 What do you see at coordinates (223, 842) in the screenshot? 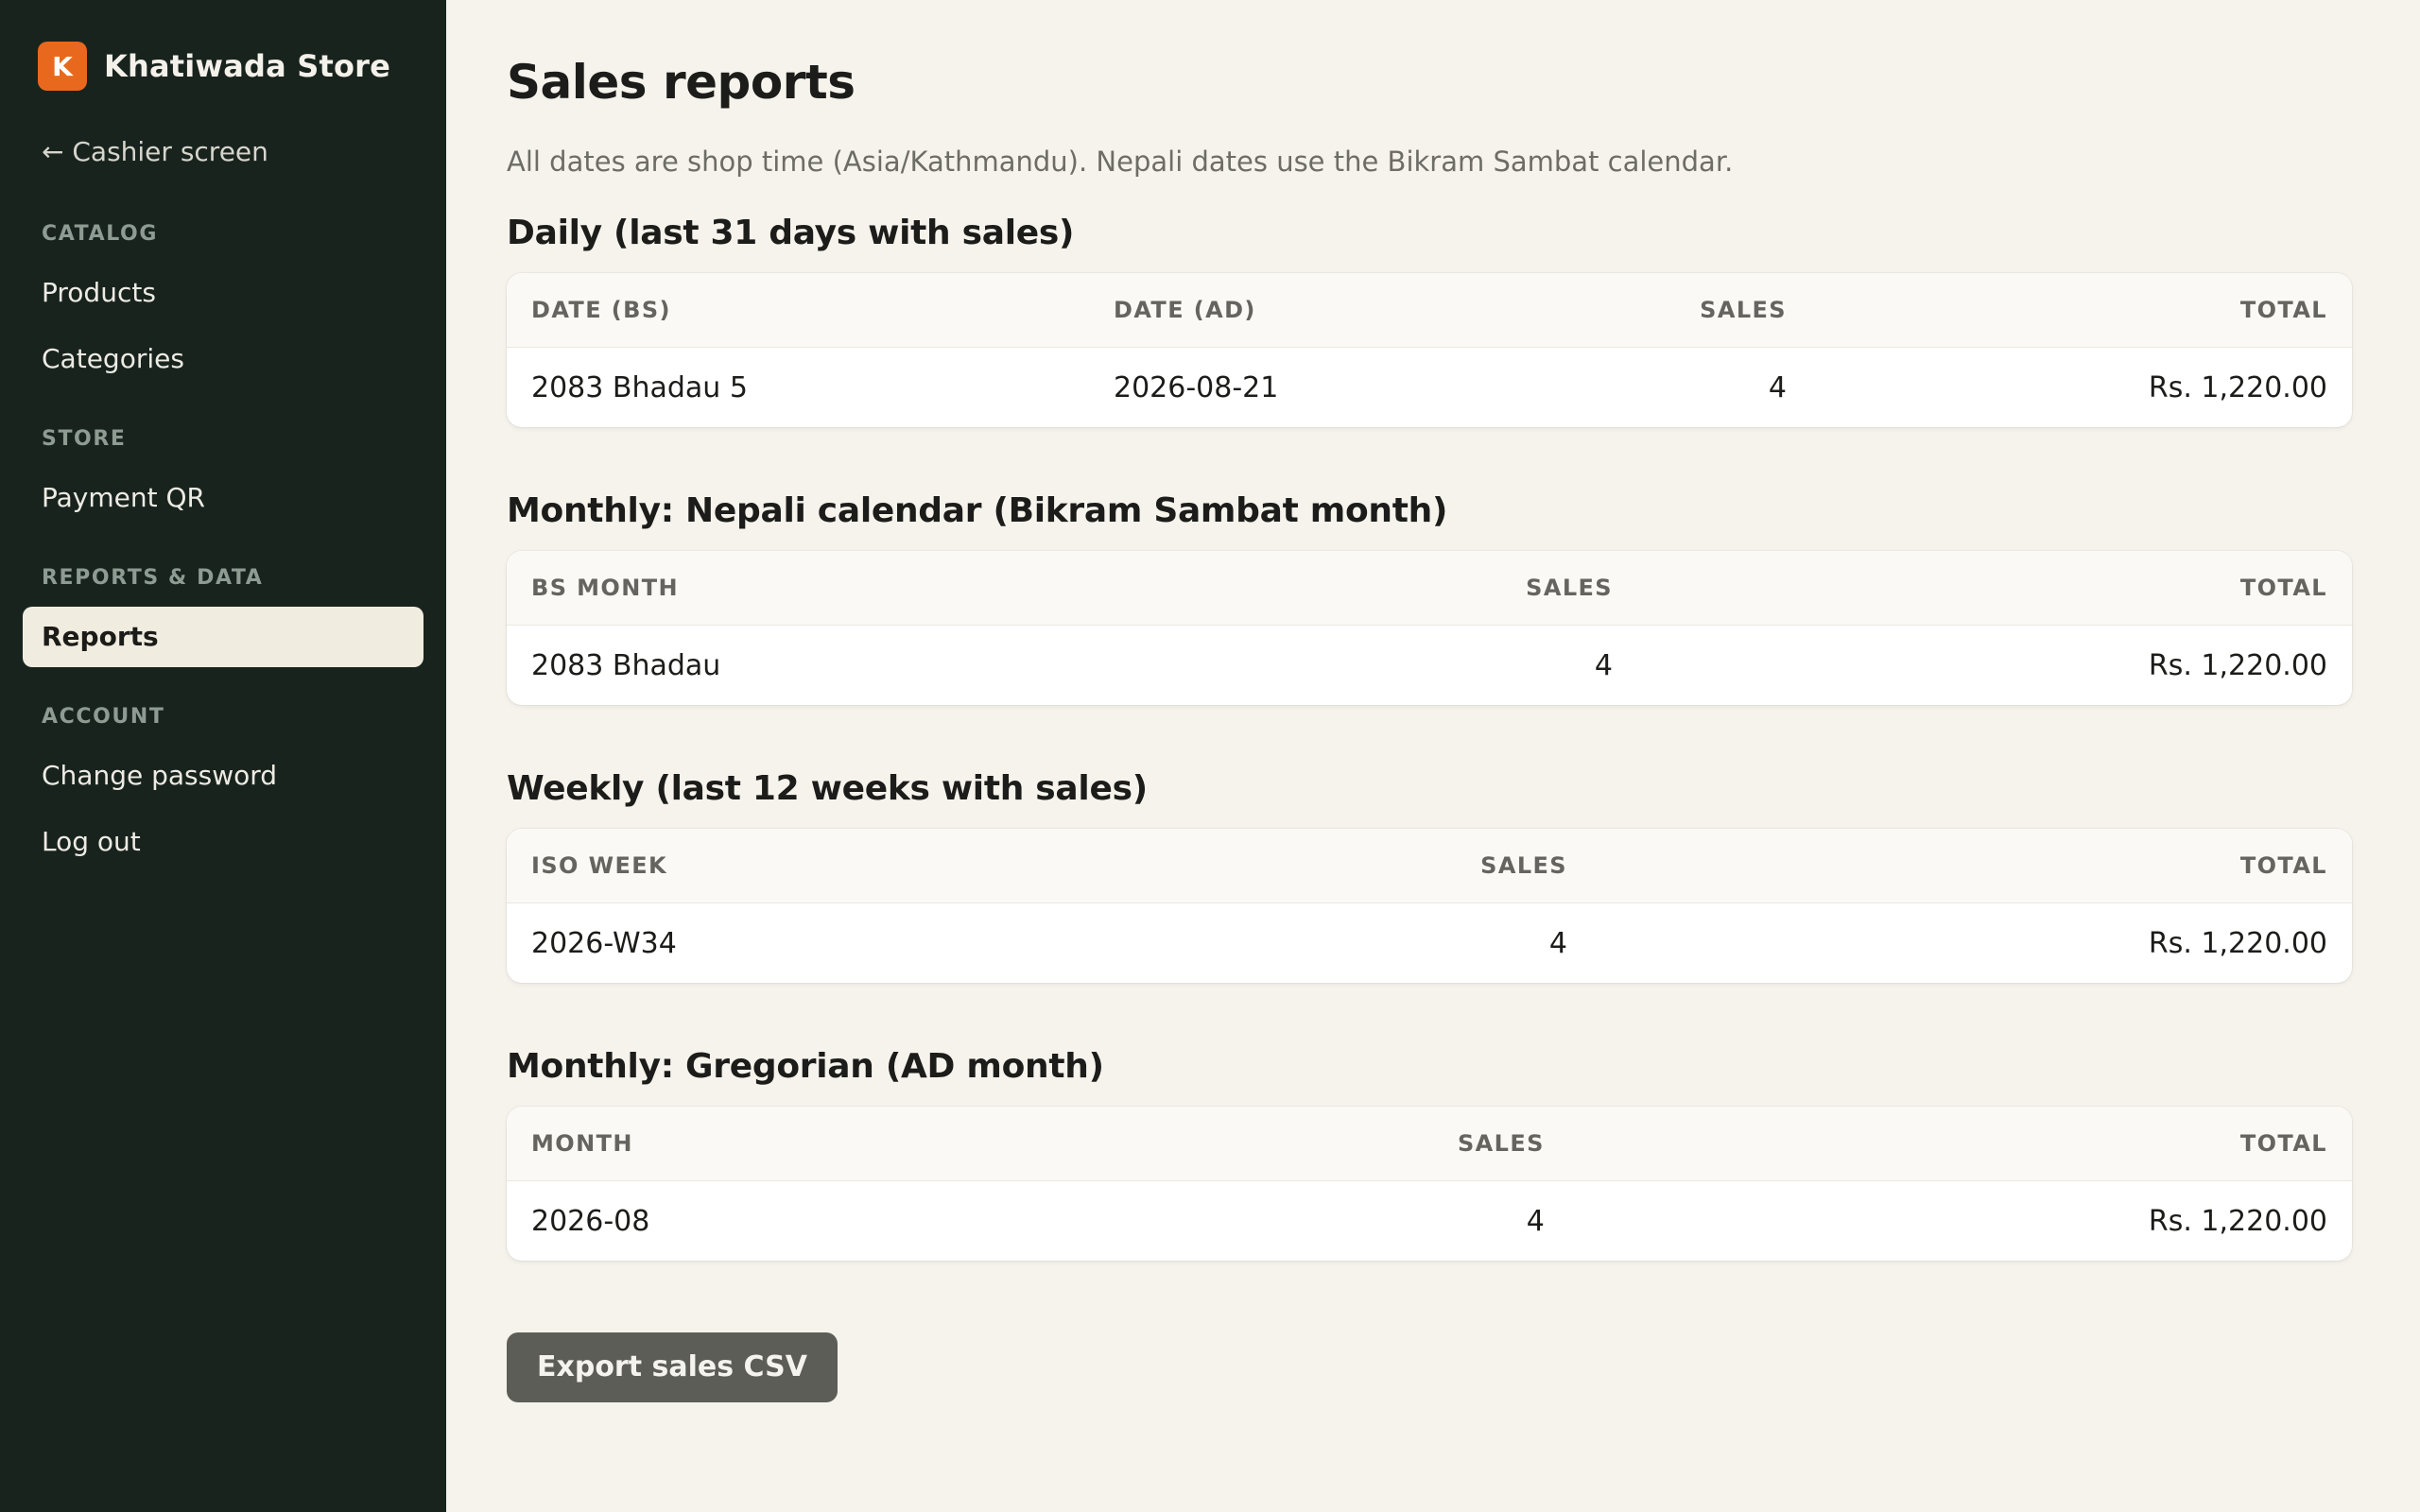
I see `sidebar-item-log-out: Log out` at bounding box center [223, 842].